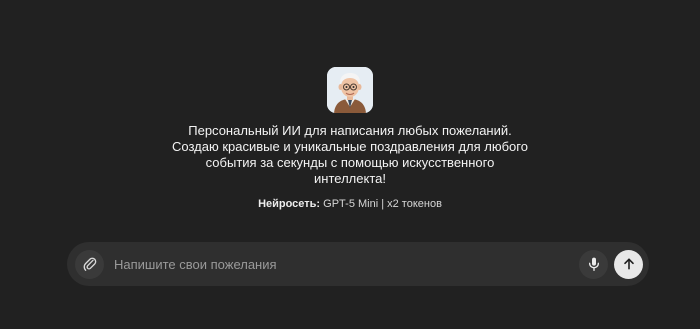 Image resolution: width=700 pixels, height=329 pixels. I want to click on assistant-avatar, so click(350, 90).